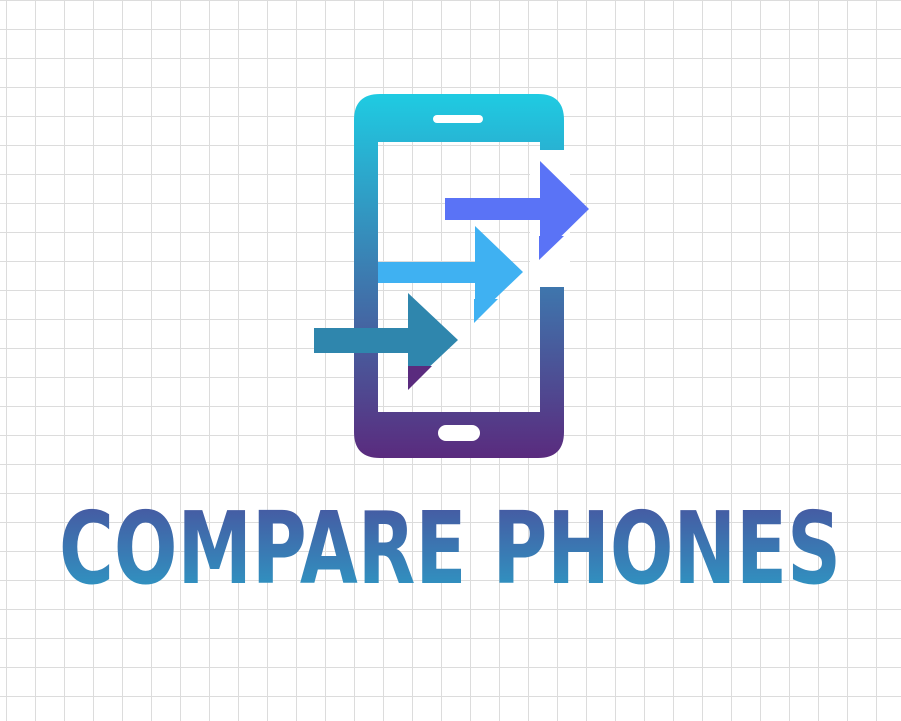 This screenshot has width=901, height=721. I want to click on phone-home-button-icon, so click(459, 433).